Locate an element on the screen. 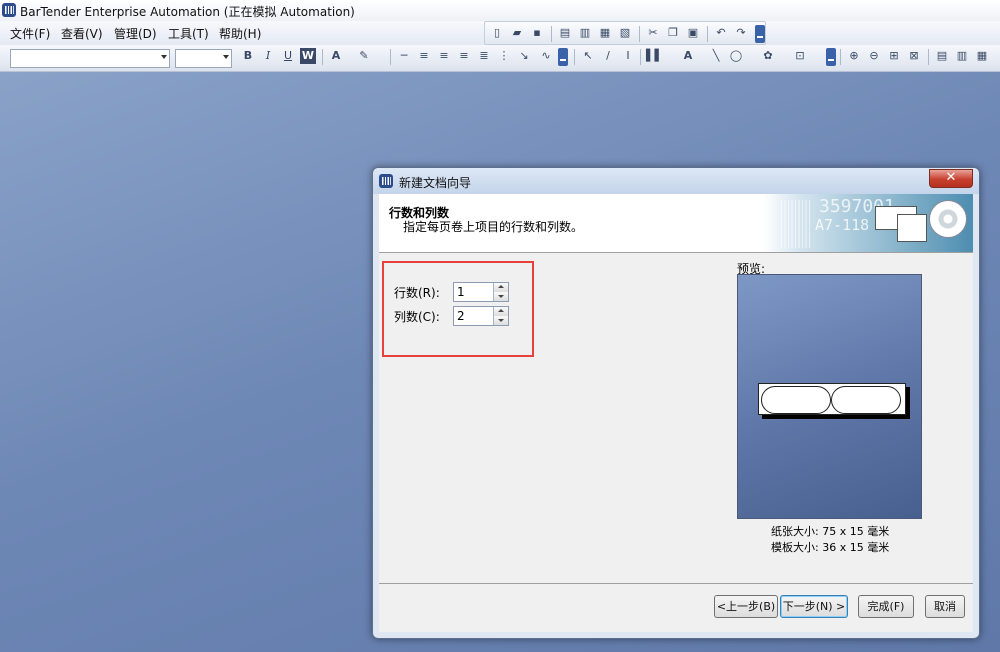 The width and height of the screenshot is (1000, 652). open-folder-icon: ▰ is located at coordinates (517, 33).